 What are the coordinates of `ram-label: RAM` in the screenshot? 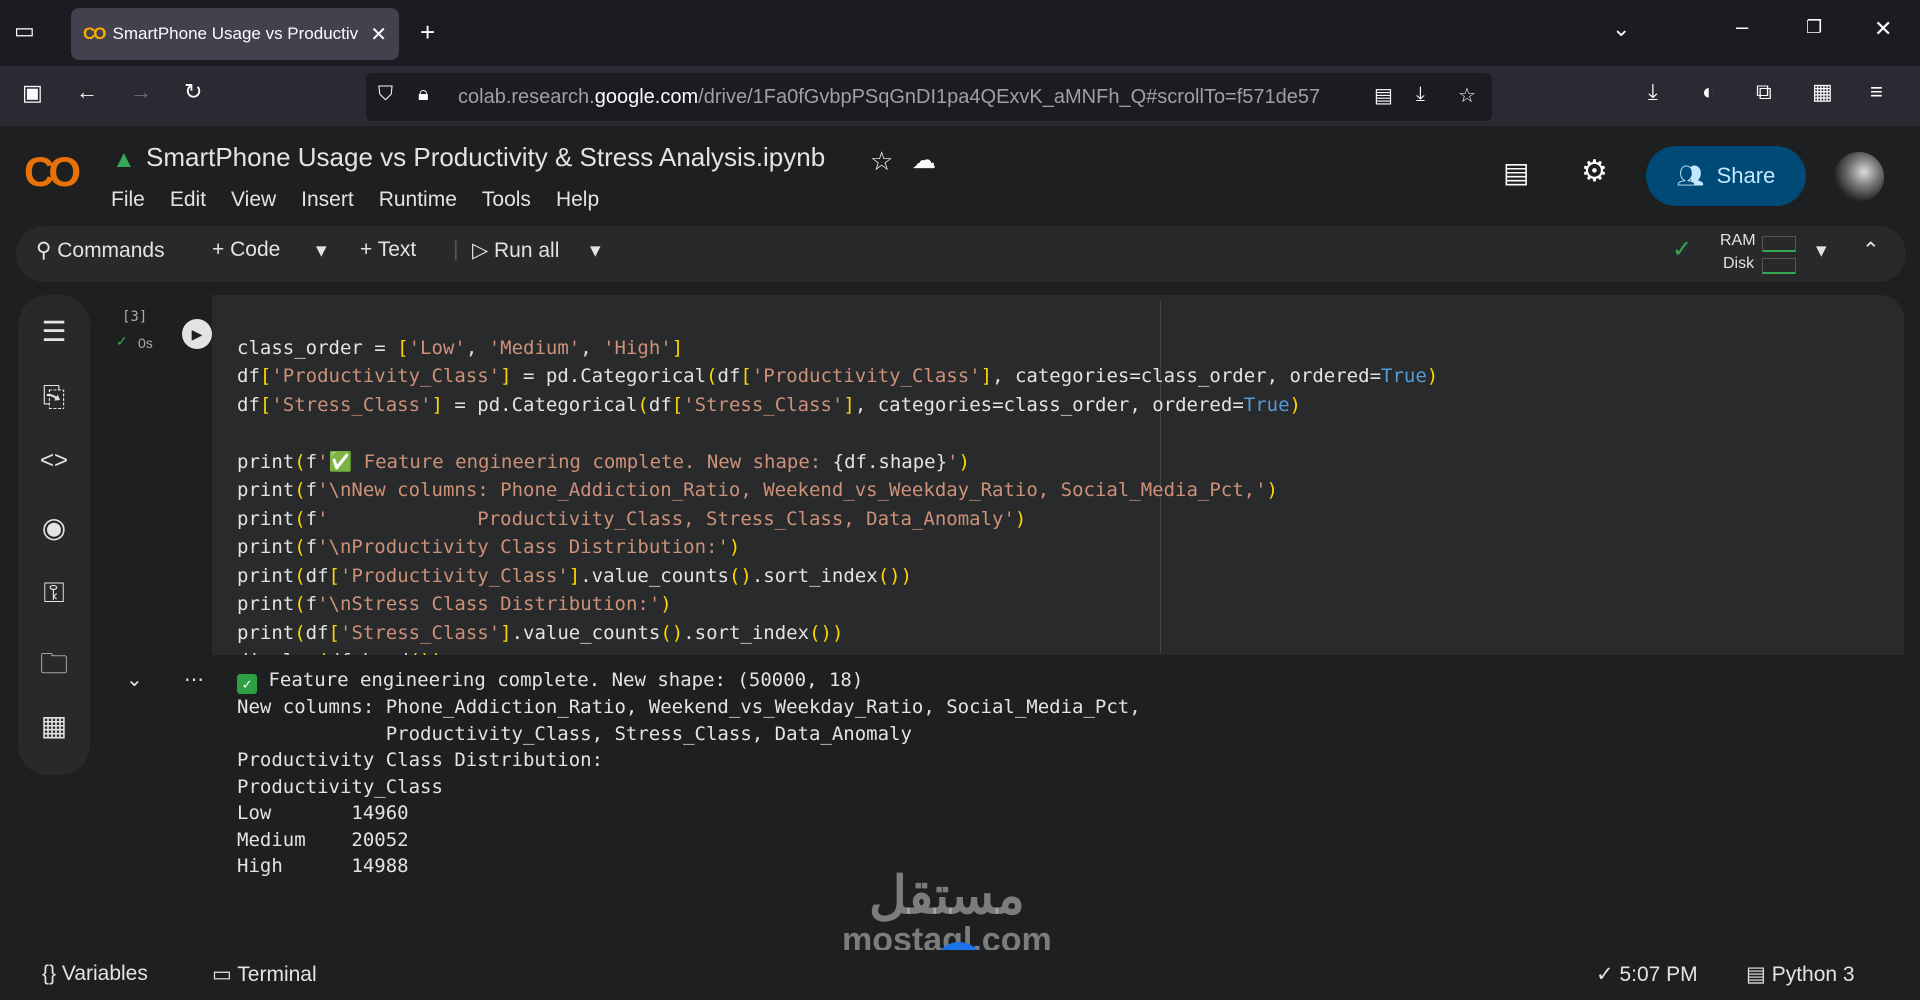 It's located at (1738, 241).